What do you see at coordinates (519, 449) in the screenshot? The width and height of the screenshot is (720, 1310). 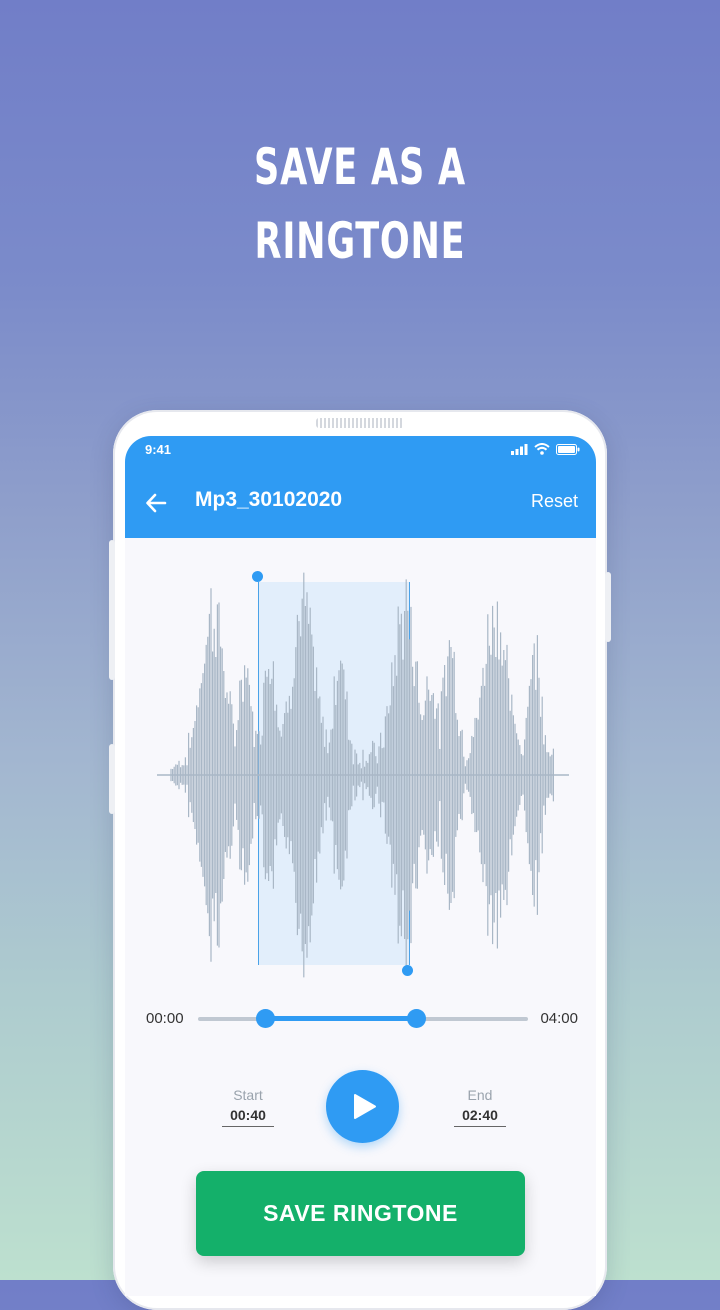 I see `signal-icon` at bounding box center [519, 449].